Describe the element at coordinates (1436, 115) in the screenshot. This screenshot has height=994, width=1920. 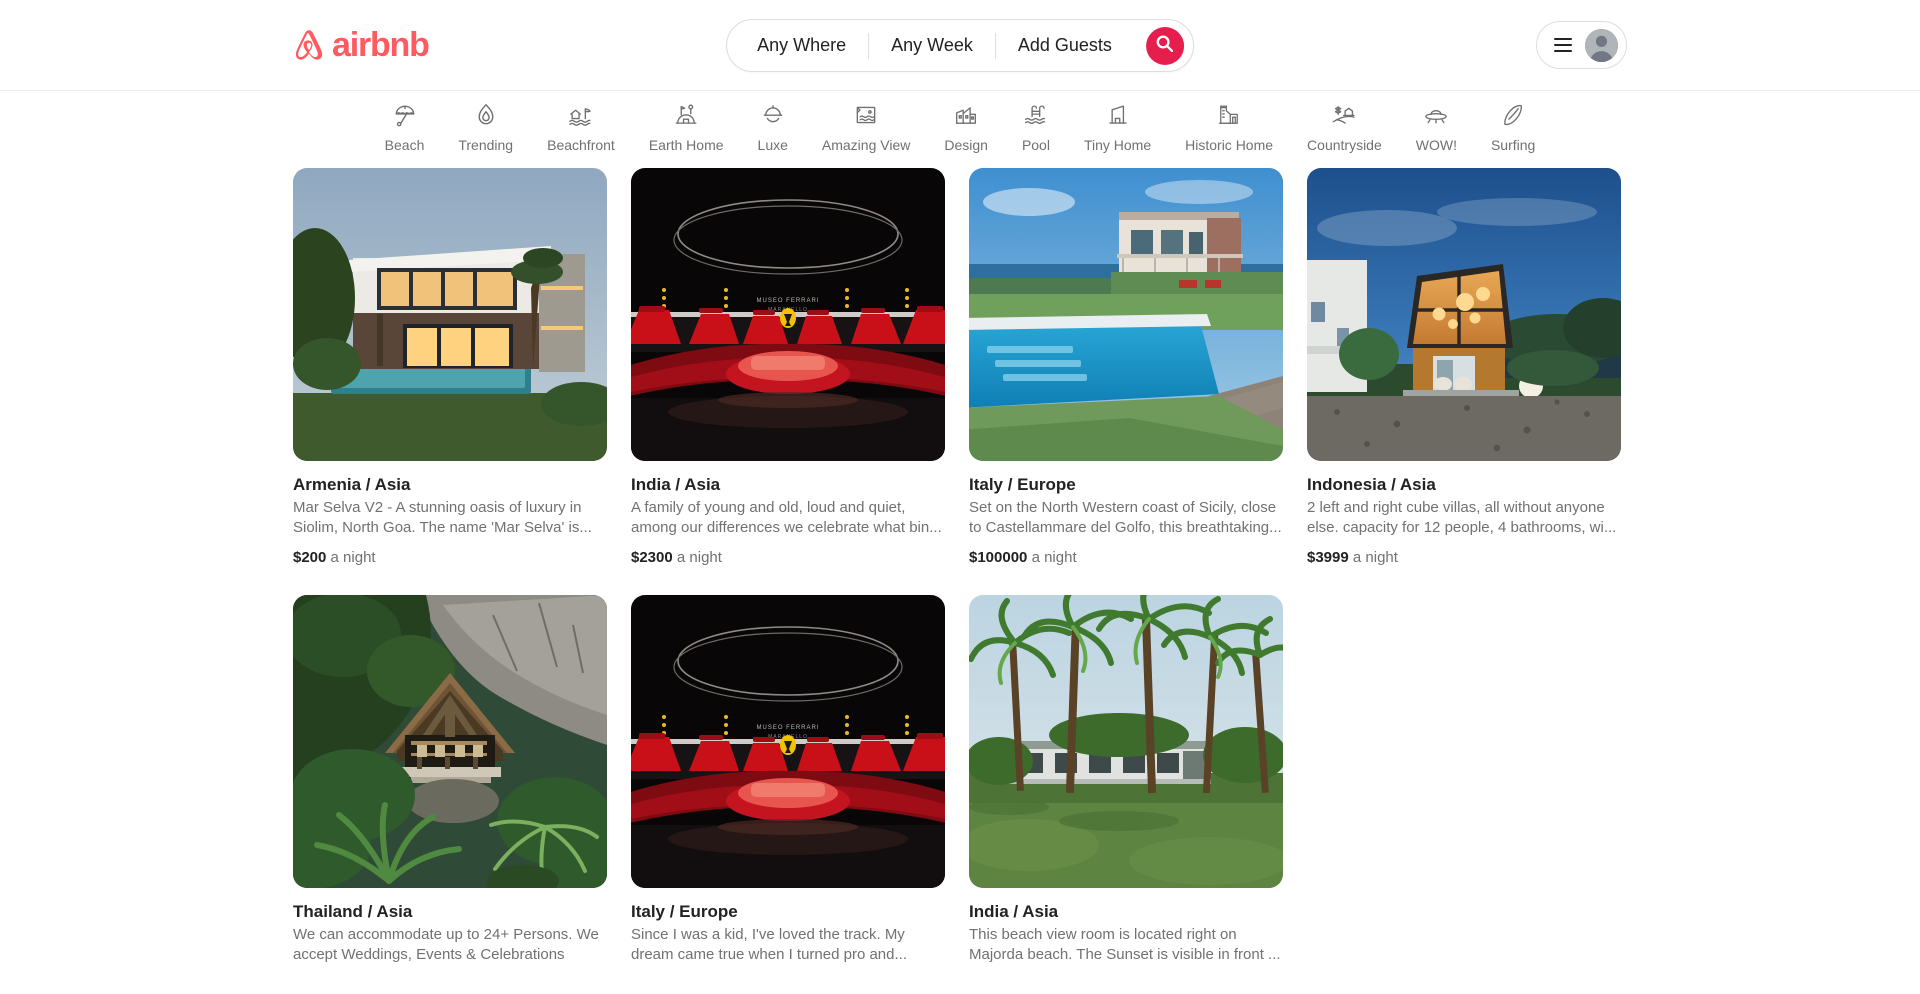
I see `ufo-icon` at that location.